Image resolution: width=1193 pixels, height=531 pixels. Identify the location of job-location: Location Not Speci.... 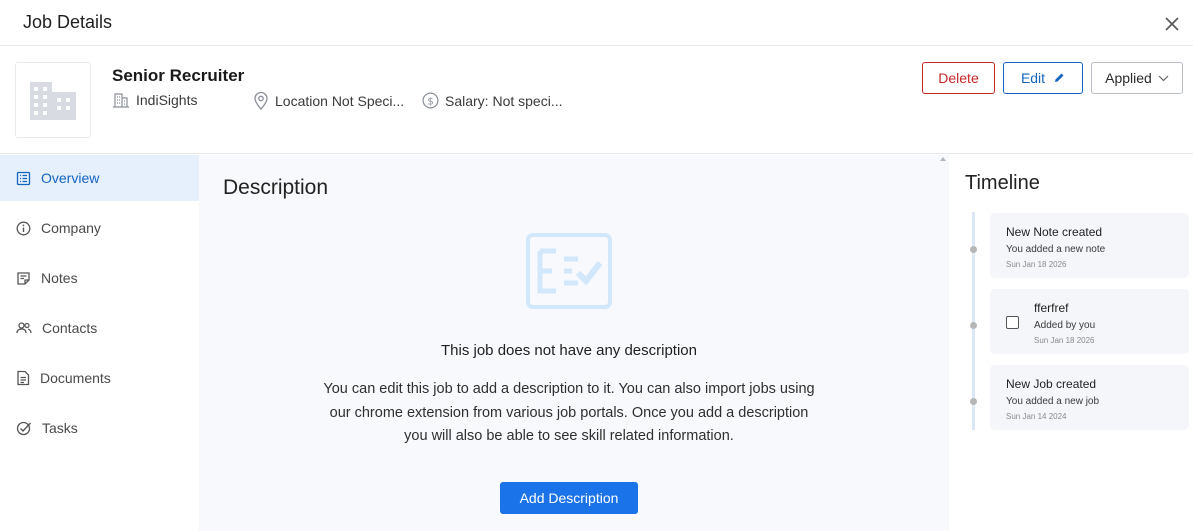
(328, 101).